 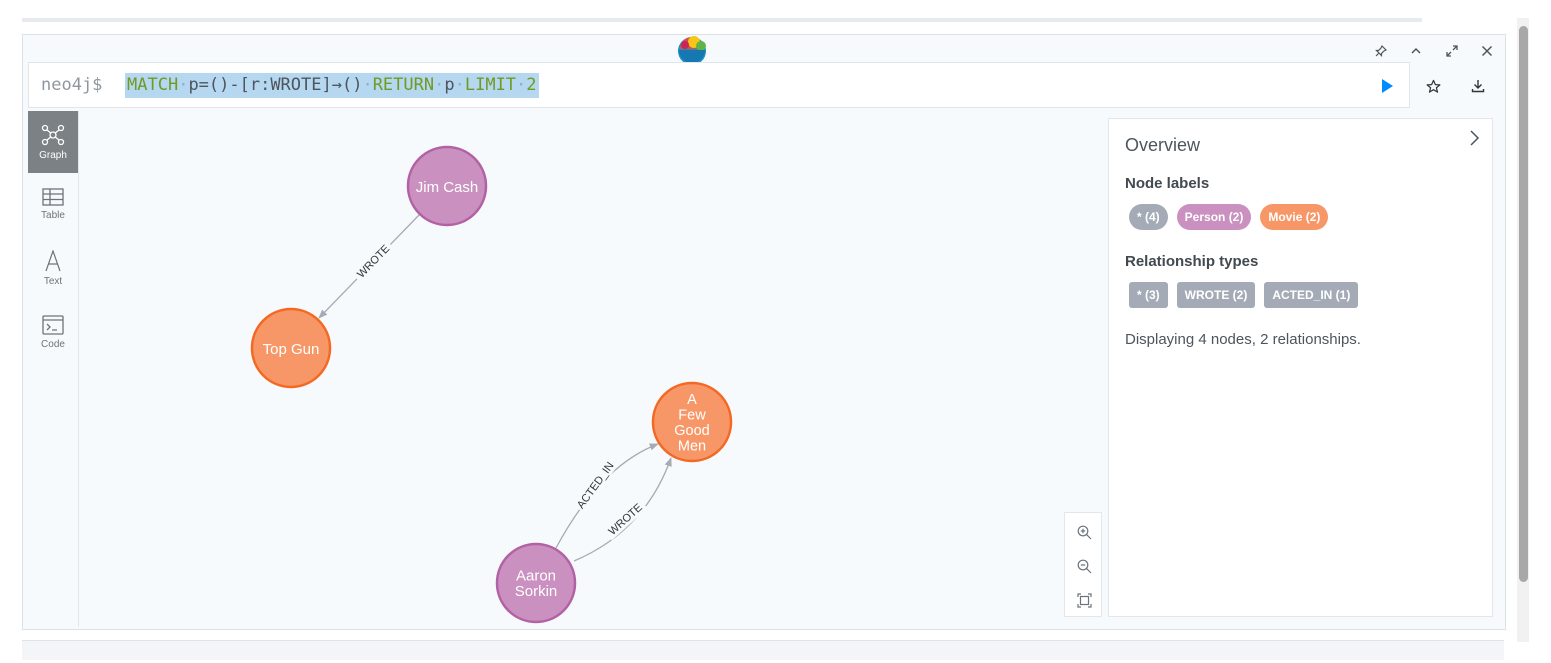 I want to click on chevron-up-icon, so click(x=1416, y=50).